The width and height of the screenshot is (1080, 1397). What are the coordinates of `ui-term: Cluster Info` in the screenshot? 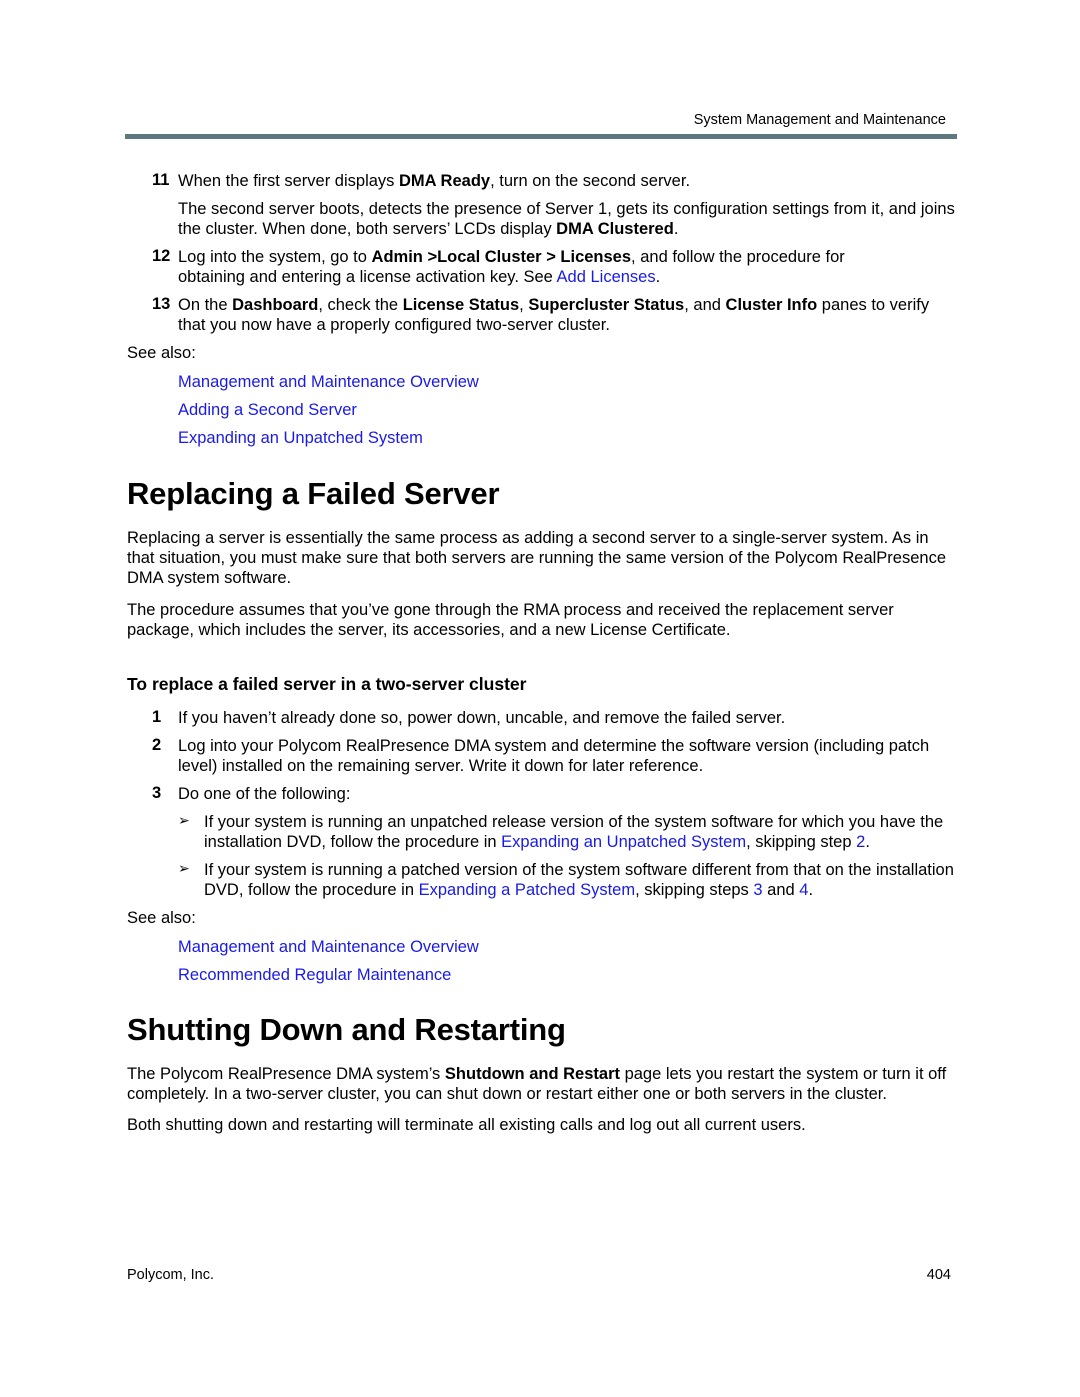 It's located at (771, 305).